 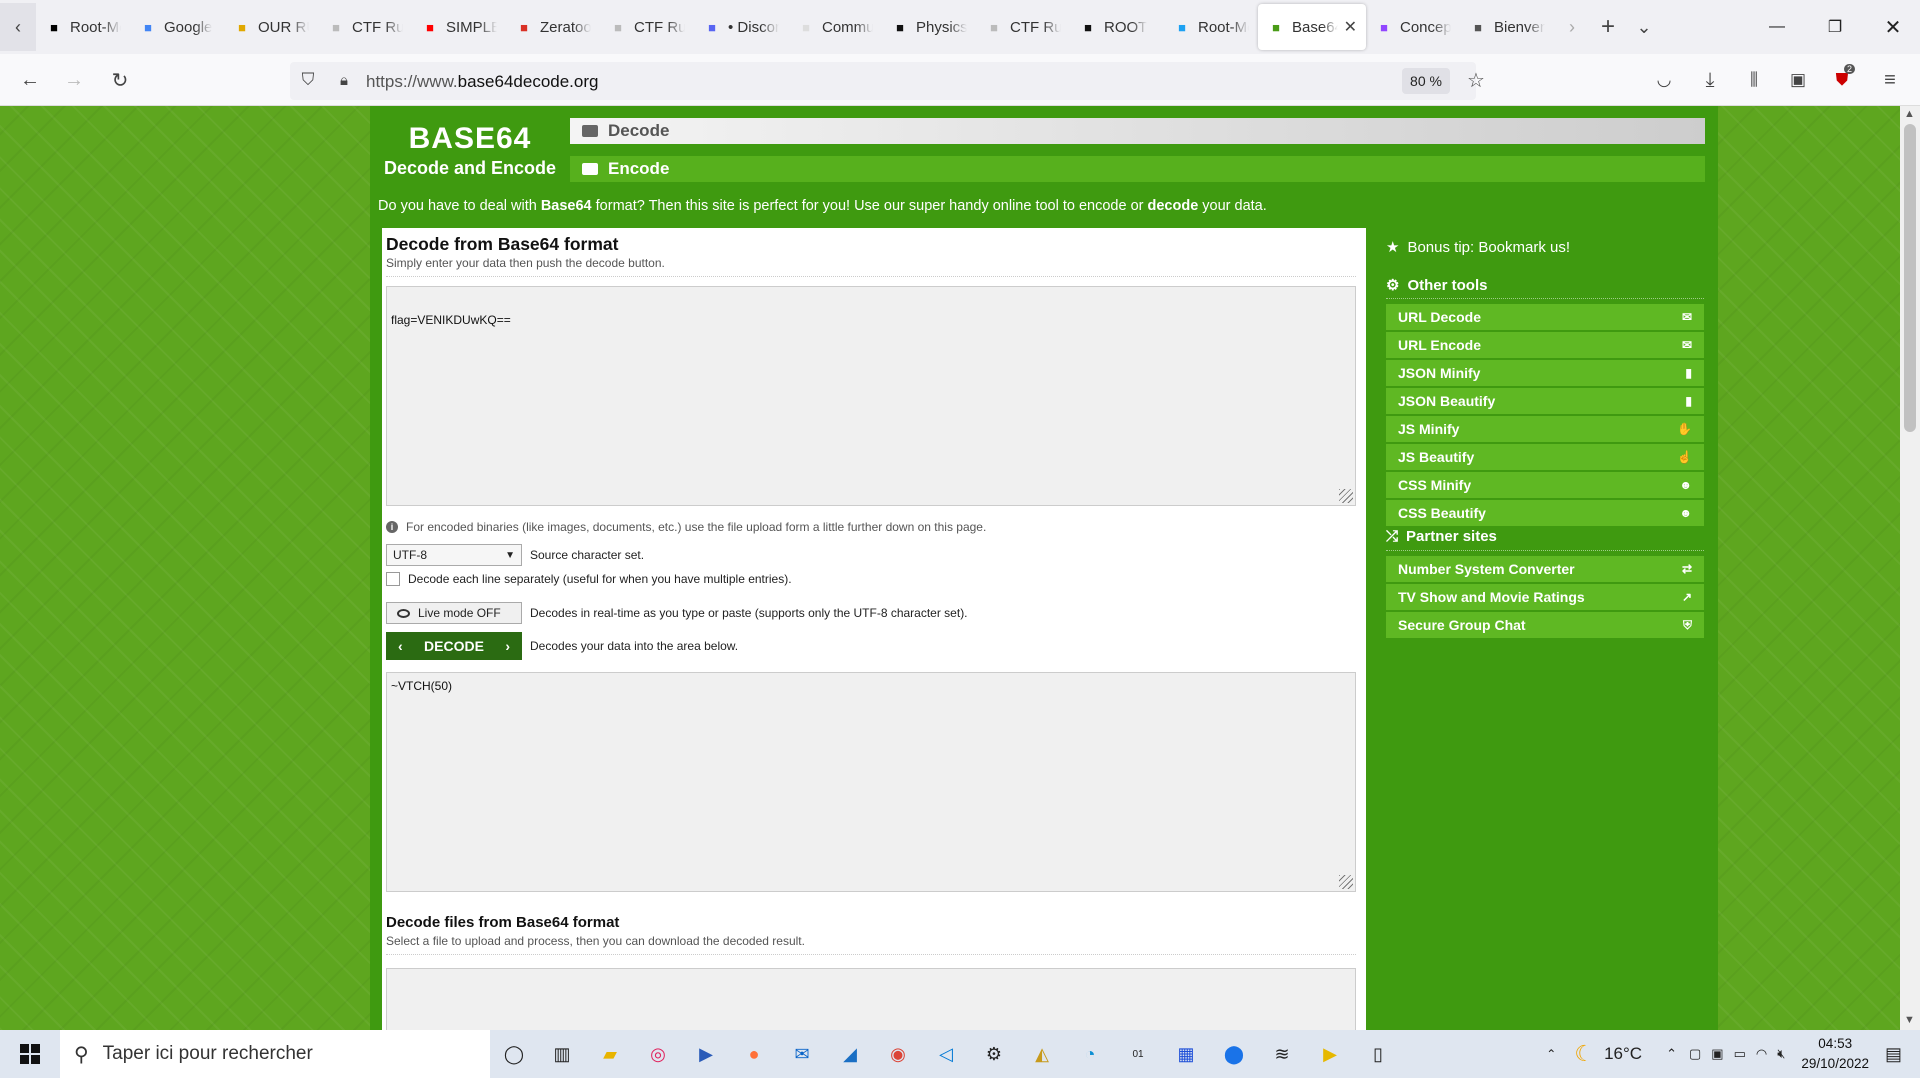 What do you see at coordinates (1892, 27) in the screenshot?
I see `close-window-icon: ✕` at bounding box center [1892, 27].